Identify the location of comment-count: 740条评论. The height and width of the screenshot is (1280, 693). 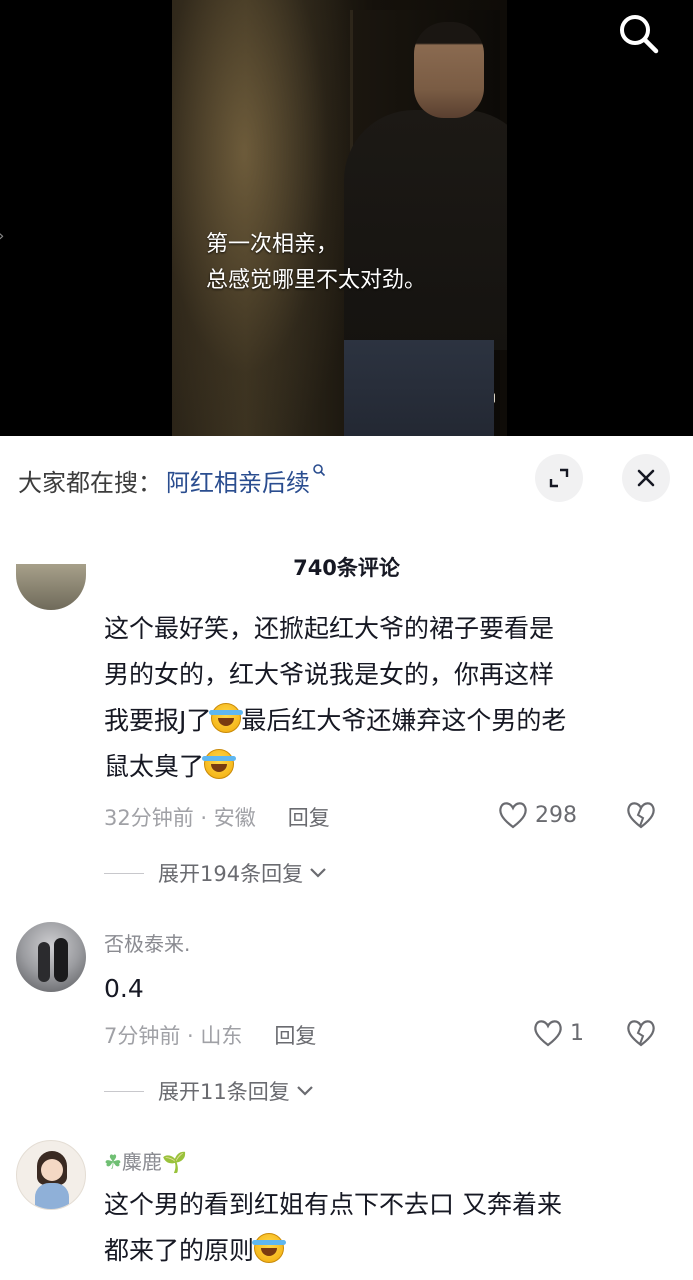
(346, 568).